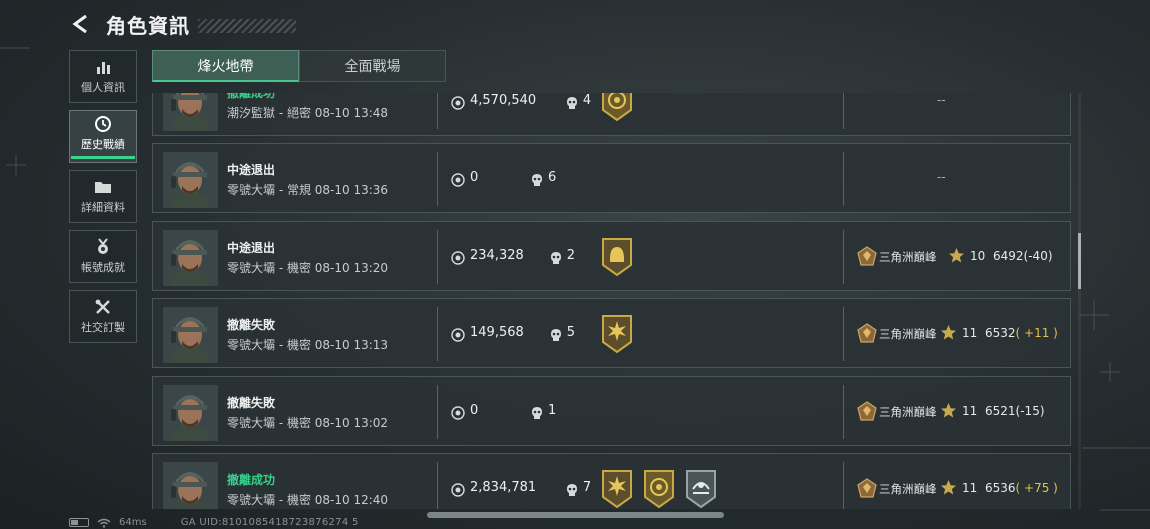 This screenshot has width=1150, height=529. I want to click on match-row: 中途退出零號大壩 - 常規 08-10 13:36 0 6 --, so click(611, 178).